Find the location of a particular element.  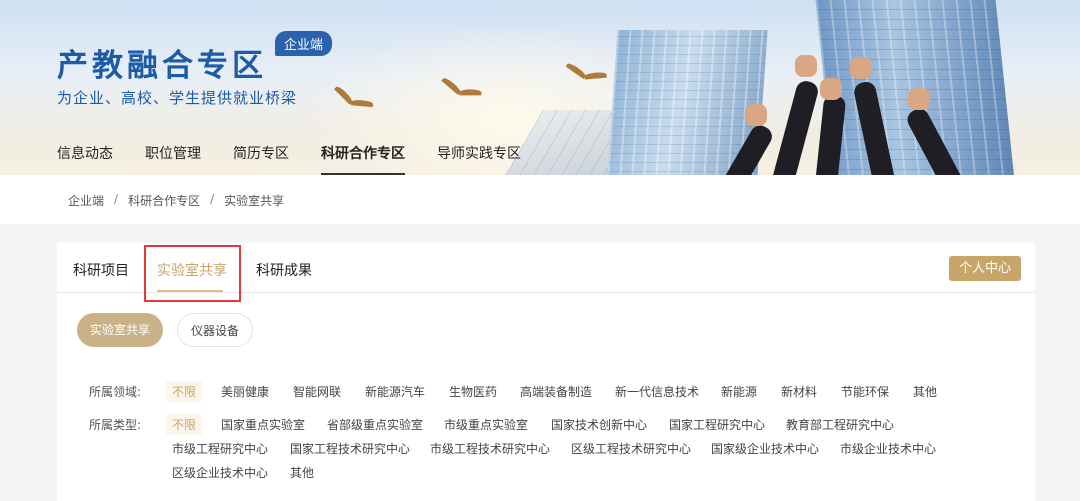

page-subtitle: 为企业、高校、学生提供就业桥梁 is located at coordinates (177, 98).